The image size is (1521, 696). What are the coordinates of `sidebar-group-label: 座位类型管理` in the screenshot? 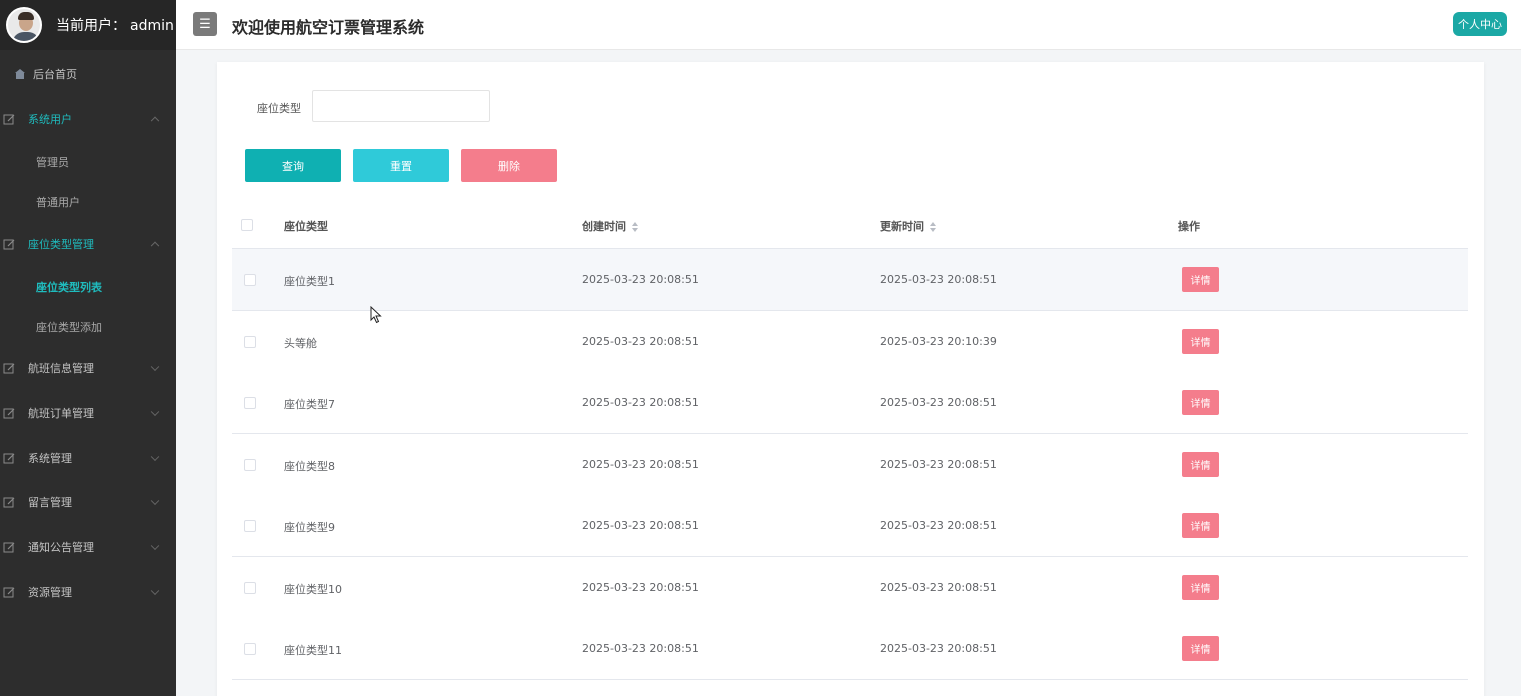 It's located at (61, 244).